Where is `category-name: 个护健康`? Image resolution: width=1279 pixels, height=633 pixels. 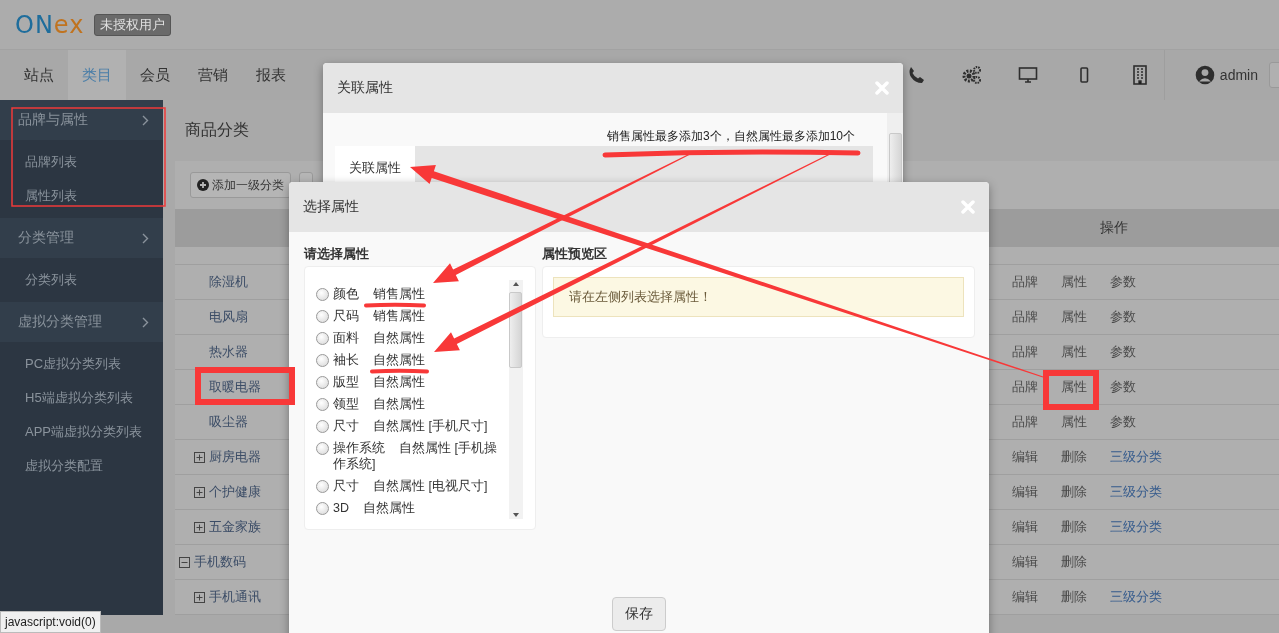
category-name: 个护健康 is located at coordinates (235, 492).